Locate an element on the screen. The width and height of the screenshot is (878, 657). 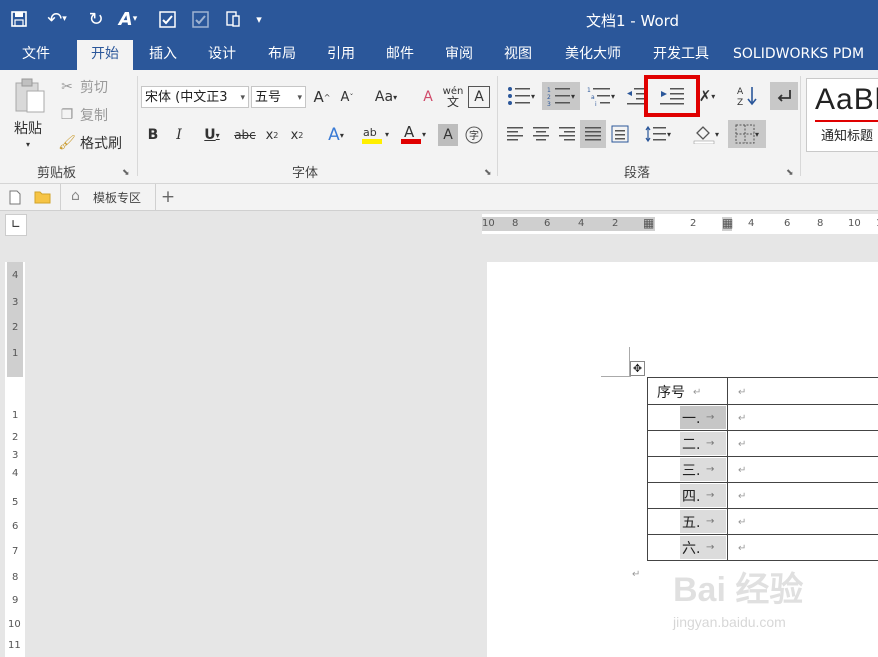
paste-icon is located at coordinates (30, 96).